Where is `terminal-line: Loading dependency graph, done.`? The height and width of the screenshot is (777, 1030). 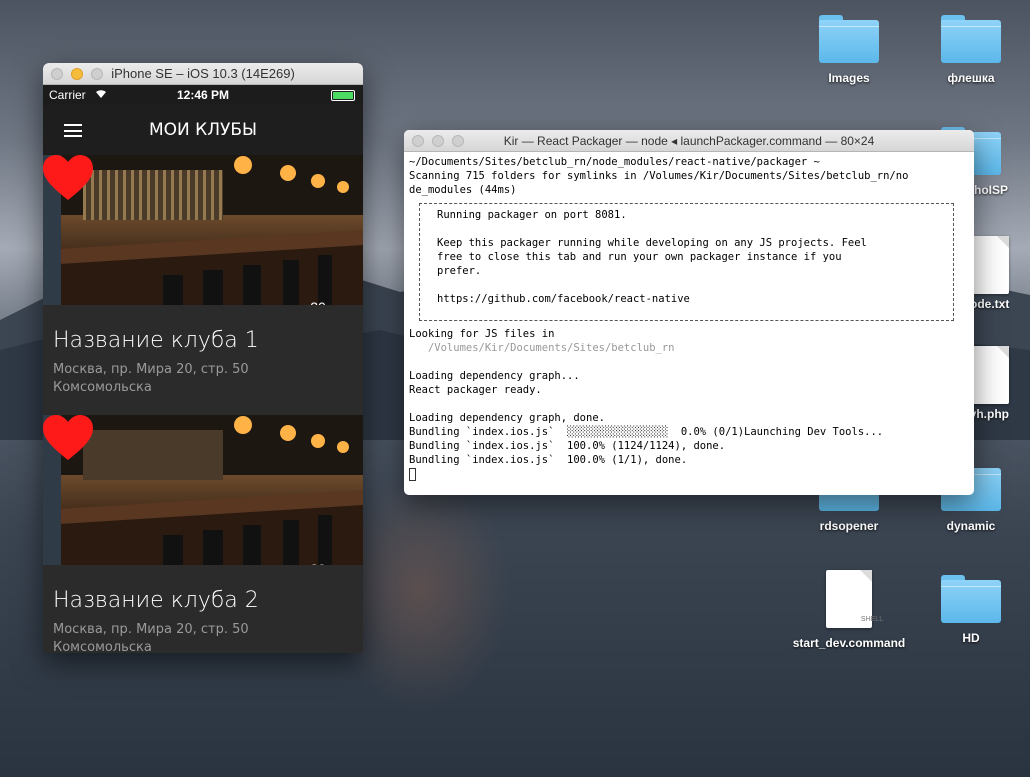
terminal-line: Loading dependency graph, done. is located at coordinates (507, 418).